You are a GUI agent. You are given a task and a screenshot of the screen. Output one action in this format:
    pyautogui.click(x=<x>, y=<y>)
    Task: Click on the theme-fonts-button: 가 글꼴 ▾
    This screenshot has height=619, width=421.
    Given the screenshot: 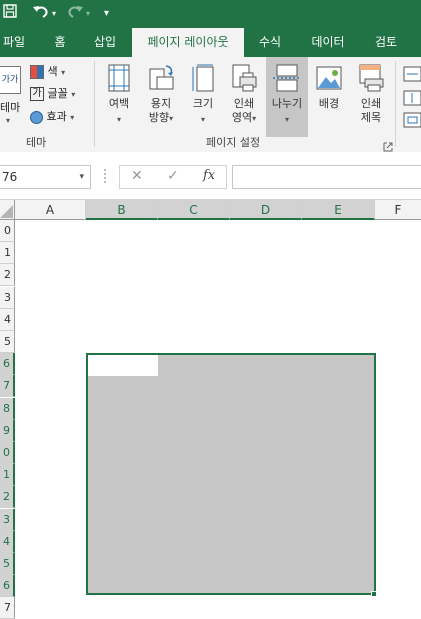 What is the action you would take?
    pyautogui.click(x=52, y=94)
    